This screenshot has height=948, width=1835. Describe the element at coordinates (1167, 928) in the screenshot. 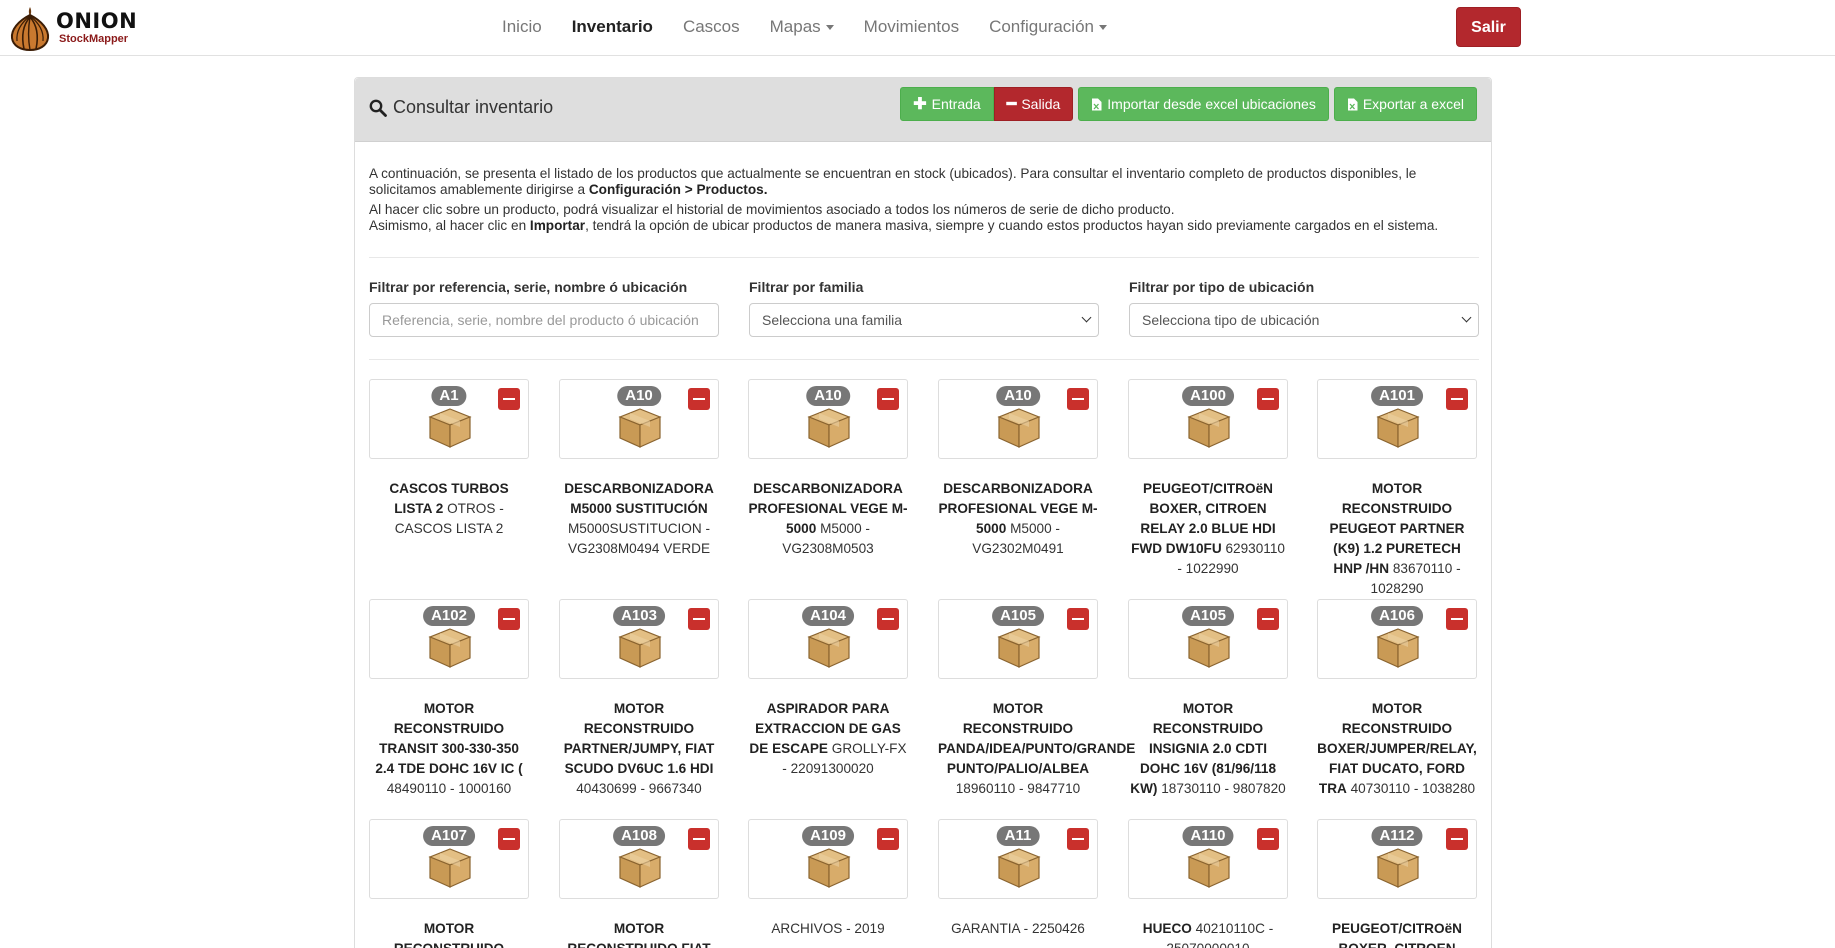

I see `product-name: HUECO` at that location.